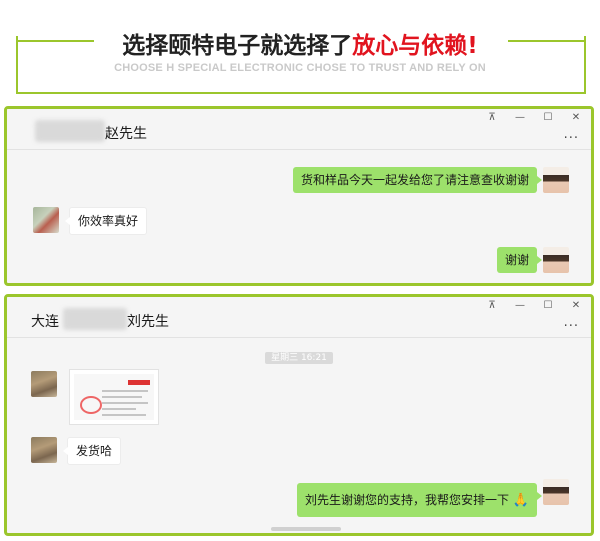  I want to click on message-bubble-sent: 货和样品今天一起发给您了请注意查收谢谢, so click(417, 180).